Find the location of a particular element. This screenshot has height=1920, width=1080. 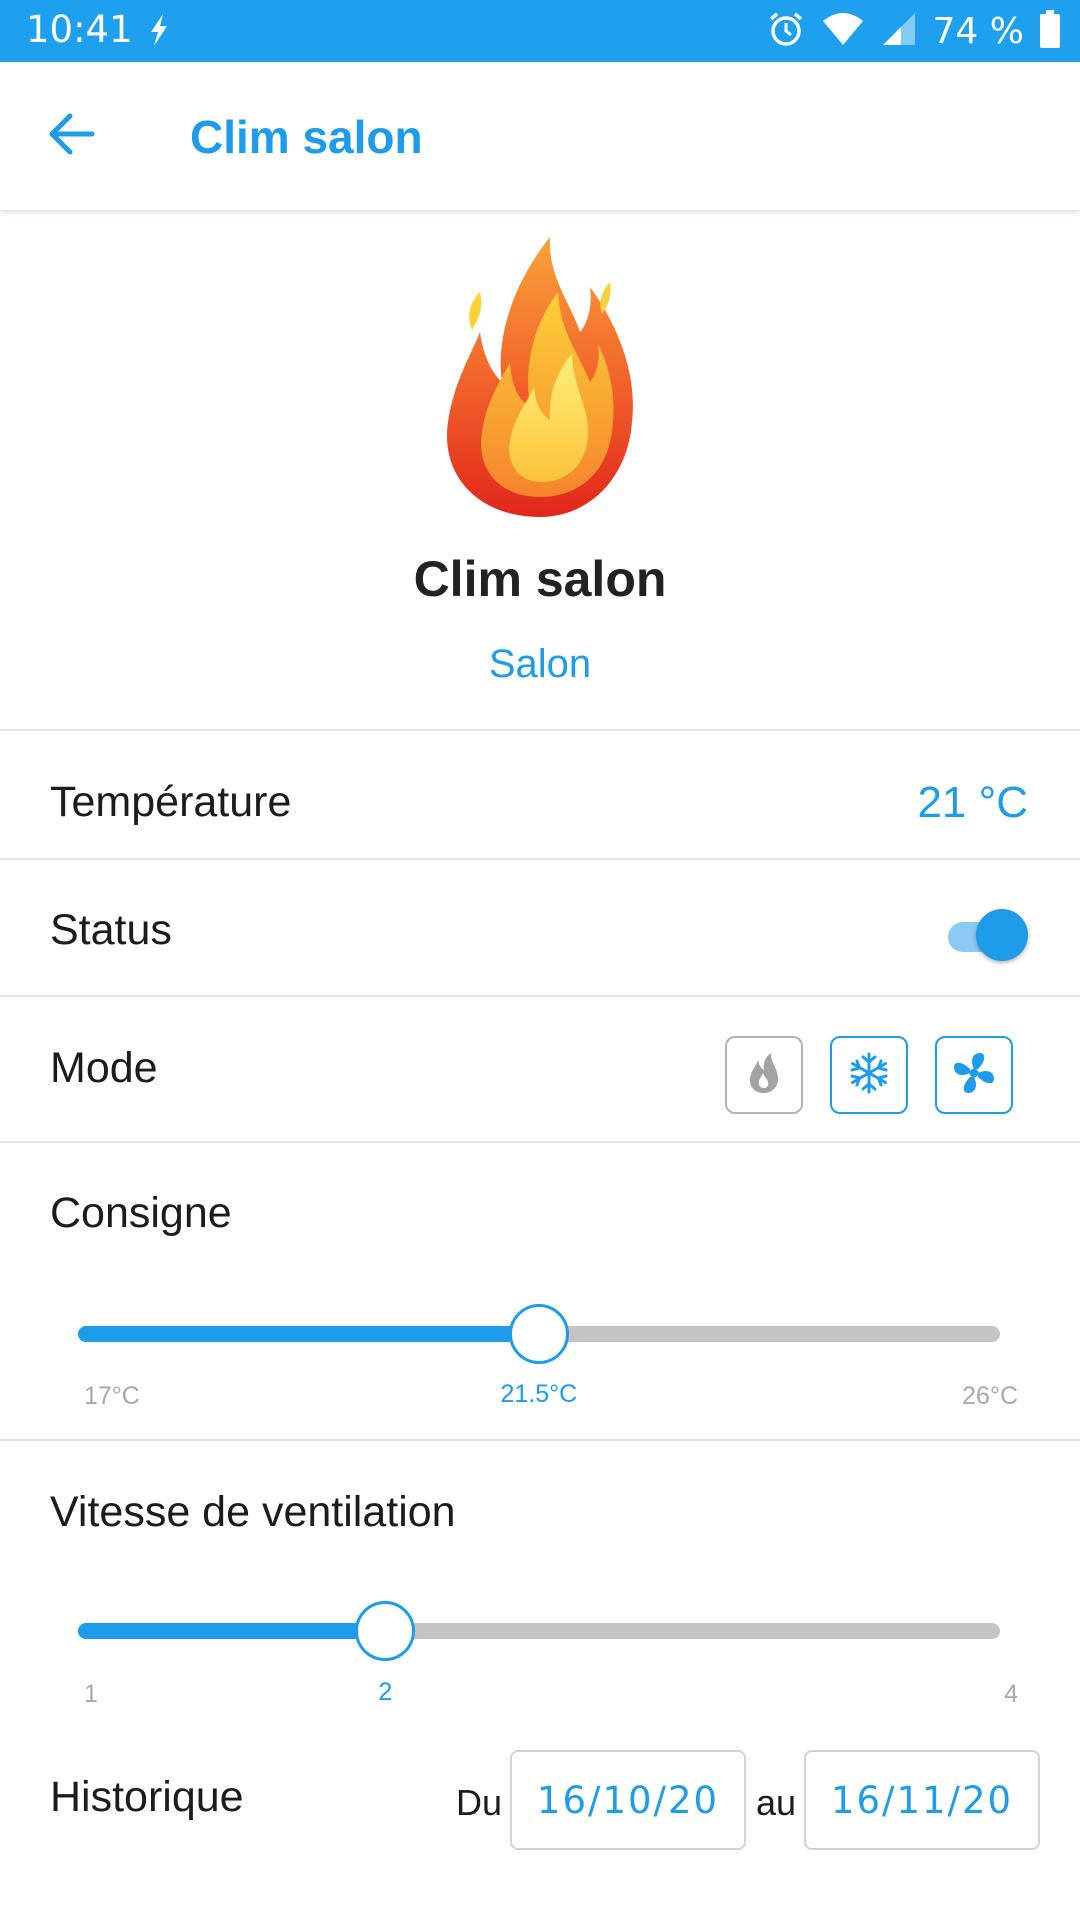

setpoint-slider-thumb is located at coordinates (539, 1334).